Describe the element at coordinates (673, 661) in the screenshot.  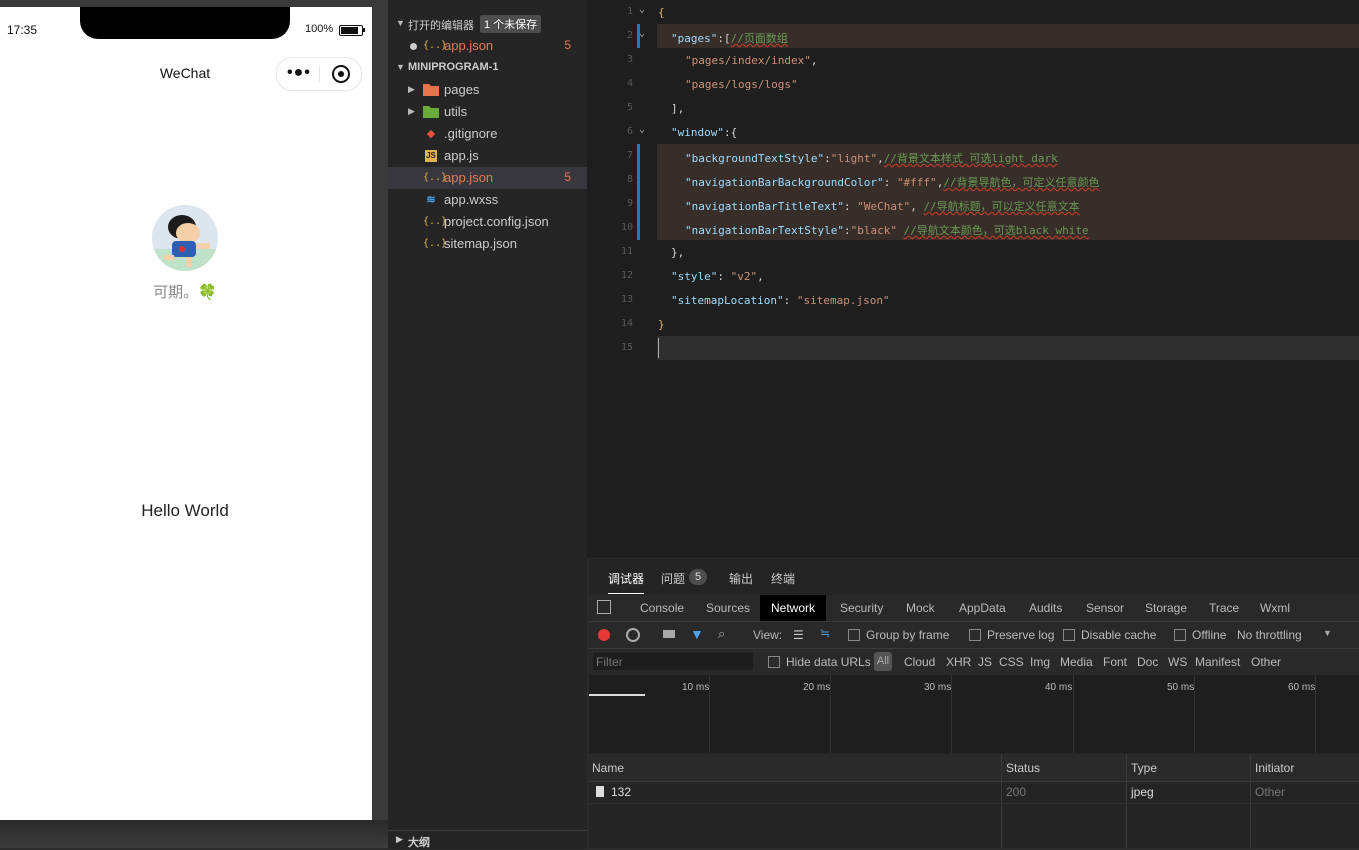
I see `filter-input` at that location.